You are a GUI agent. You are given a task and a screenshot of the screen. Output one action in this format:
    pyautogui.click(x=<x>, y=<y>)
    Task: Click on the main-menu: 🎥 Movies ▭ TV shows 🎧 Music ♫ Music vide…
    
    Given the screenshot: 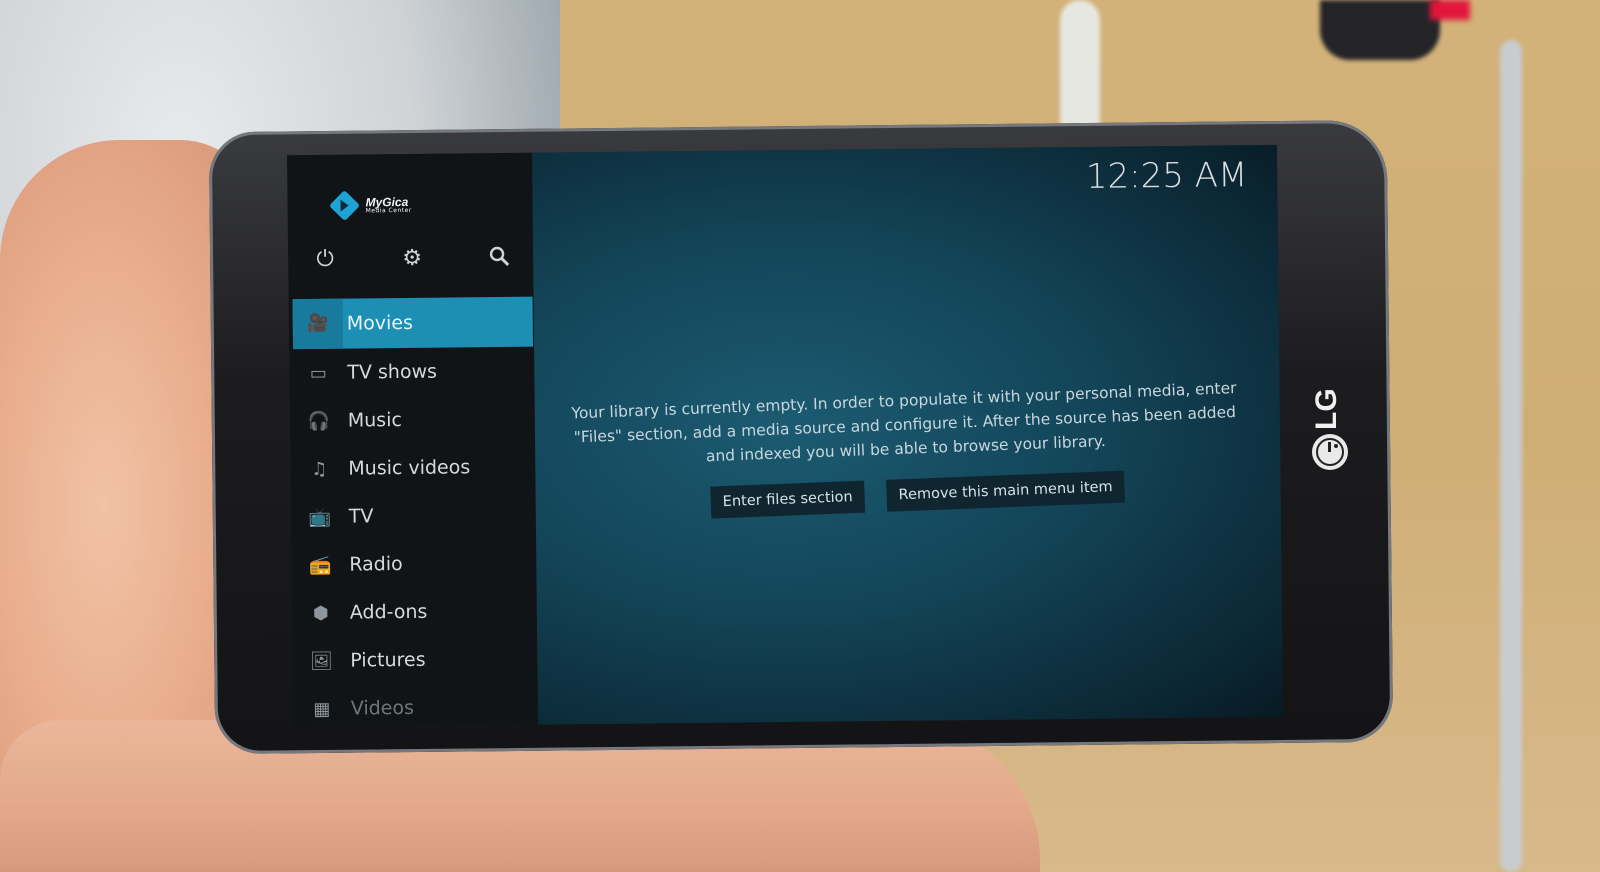 What is the action you would take?
    pyautogui.click(x=415, y=512)
    